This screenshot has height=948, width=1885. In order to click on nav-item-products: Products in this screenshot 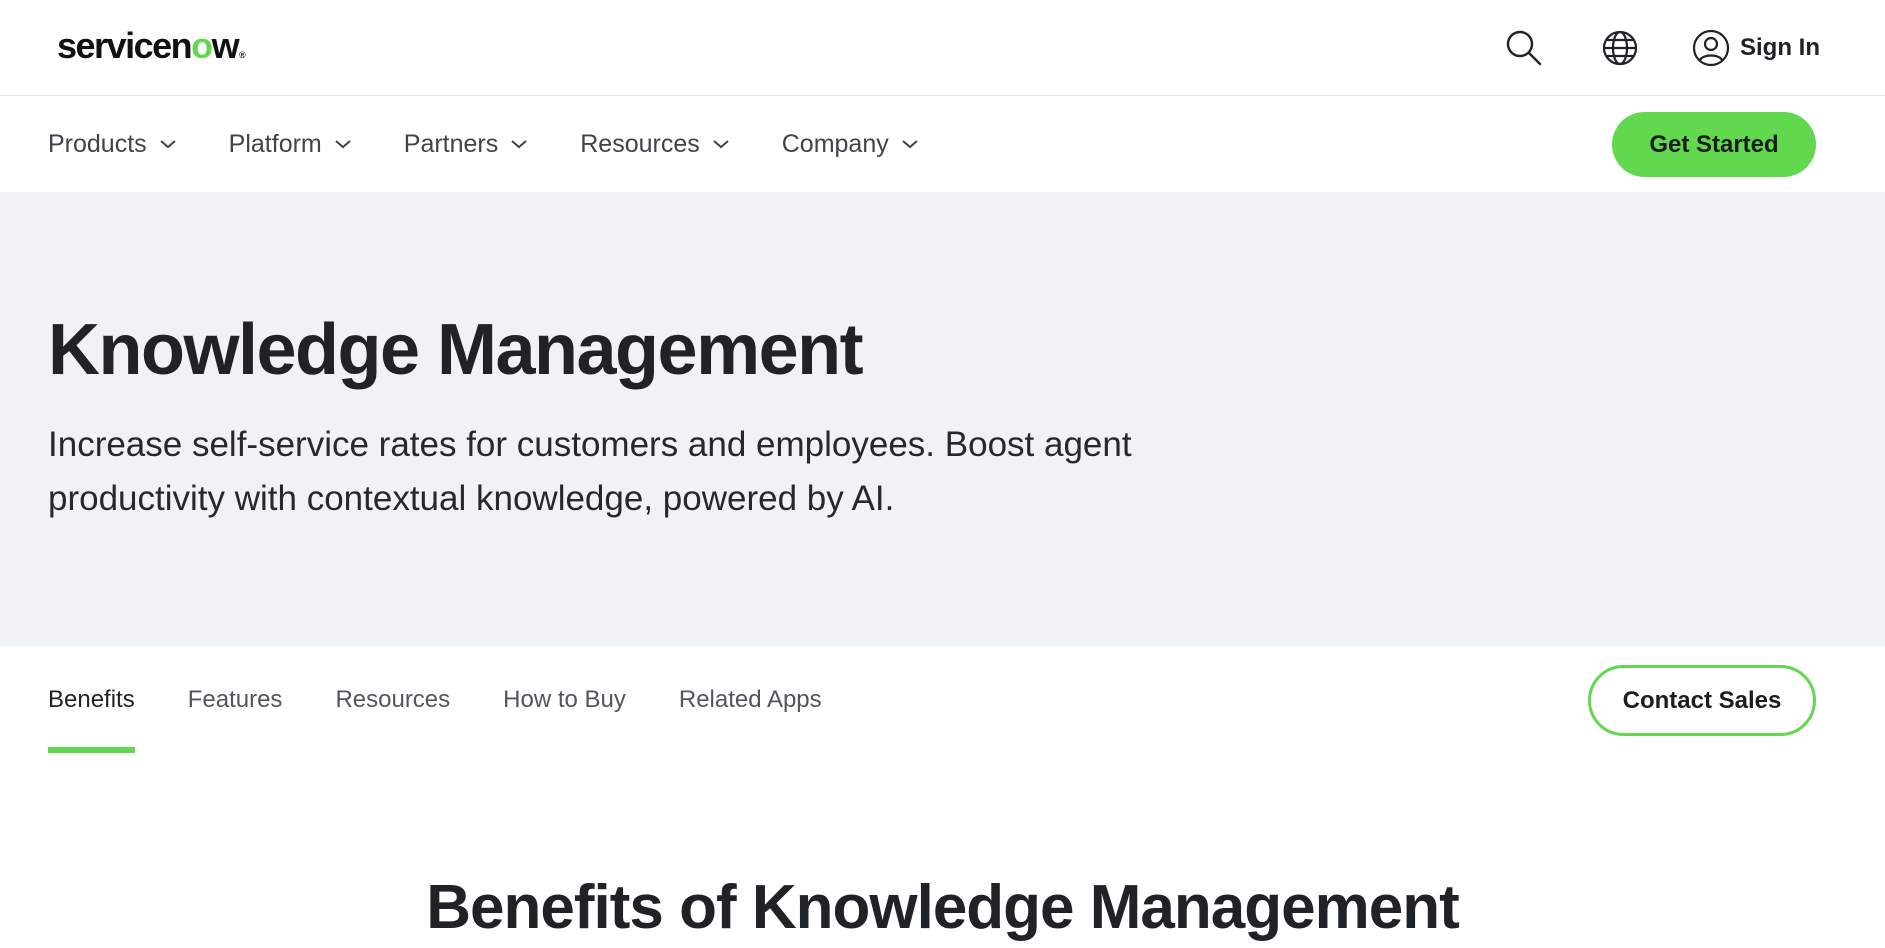, I will do `click(112, 144)`.